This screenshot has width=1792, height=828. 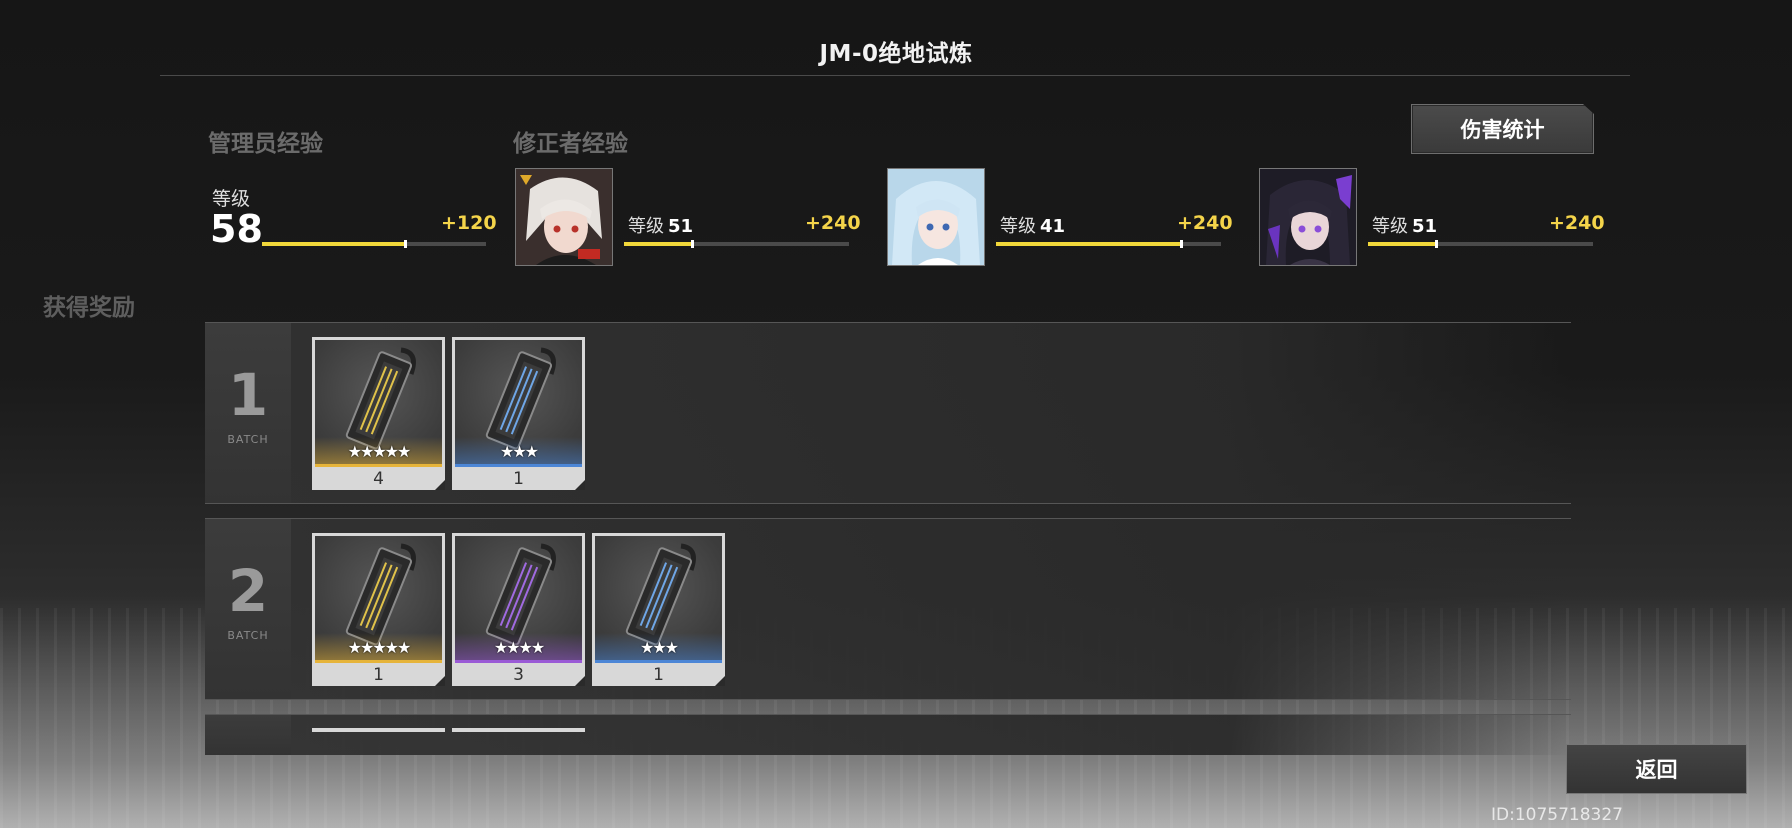 I want to click on admin-exp-bar, so click(x=374, y=244).